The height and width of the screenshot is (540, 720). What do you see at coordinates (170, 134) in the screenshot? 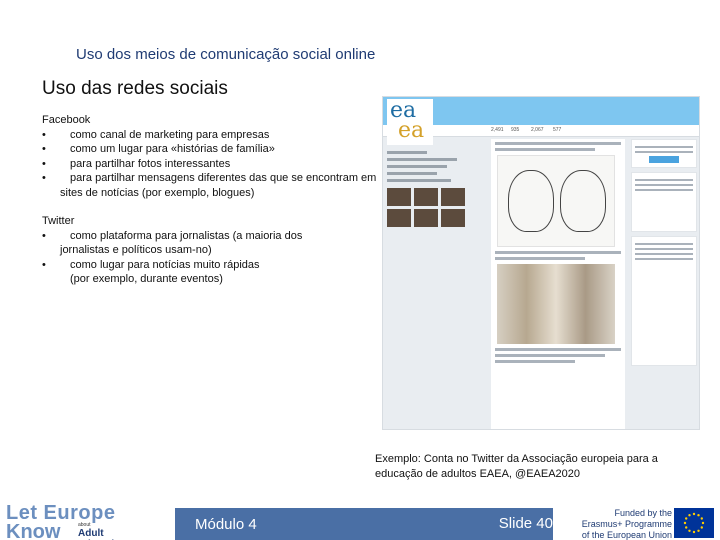
I see `bullet-text: como canal de marketing para empresas` at bounding box center [170, 134].